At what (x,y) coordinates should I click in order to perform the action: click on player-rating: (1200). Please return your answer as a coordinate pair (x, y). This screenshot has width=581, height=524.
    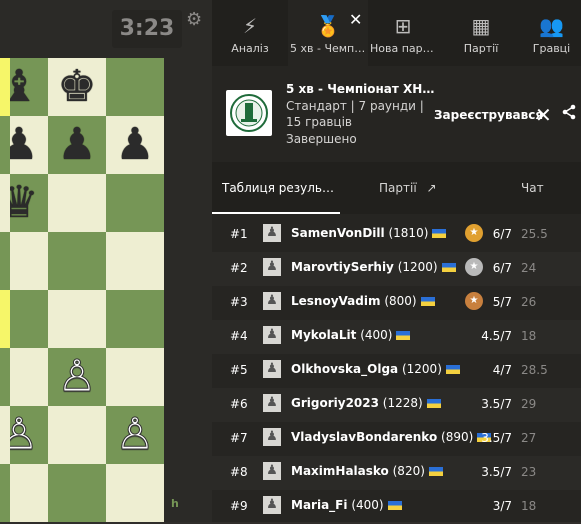
    Looking at the image, I should click on (421, 369).